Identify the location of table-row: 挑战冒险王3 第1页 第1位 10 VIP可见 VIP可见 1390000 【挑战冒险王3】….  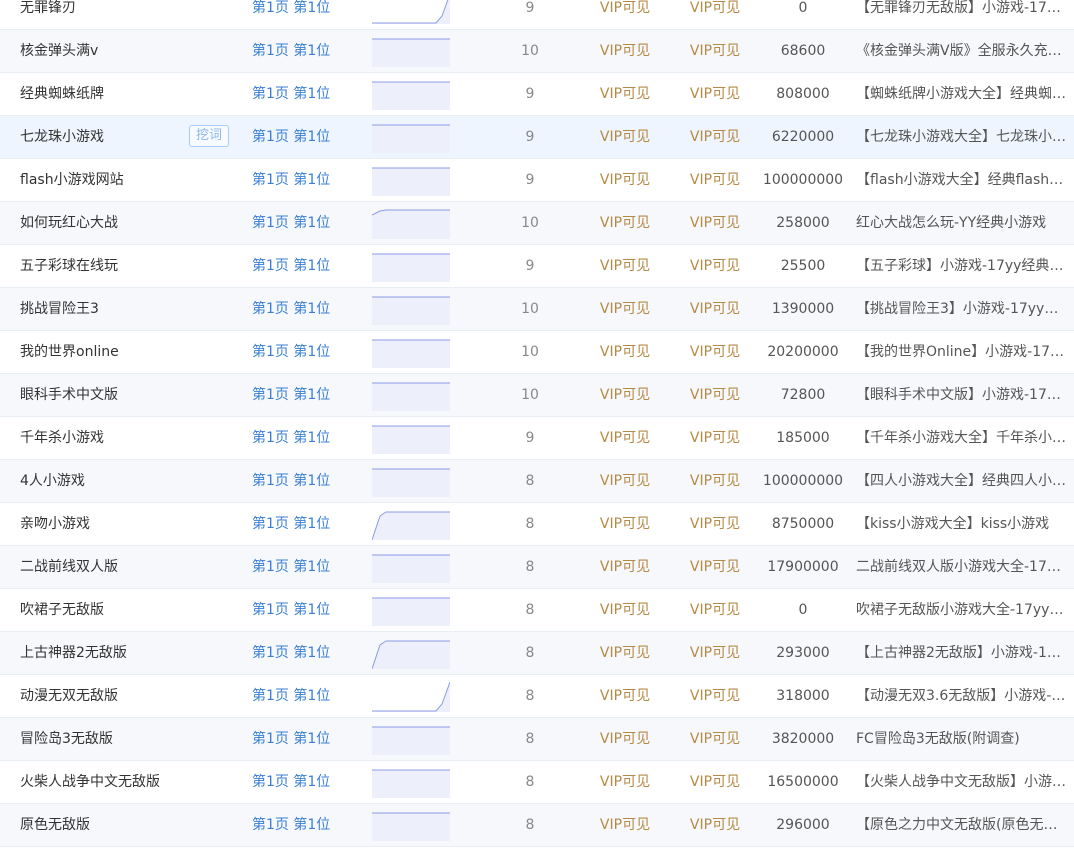
(537, 309).